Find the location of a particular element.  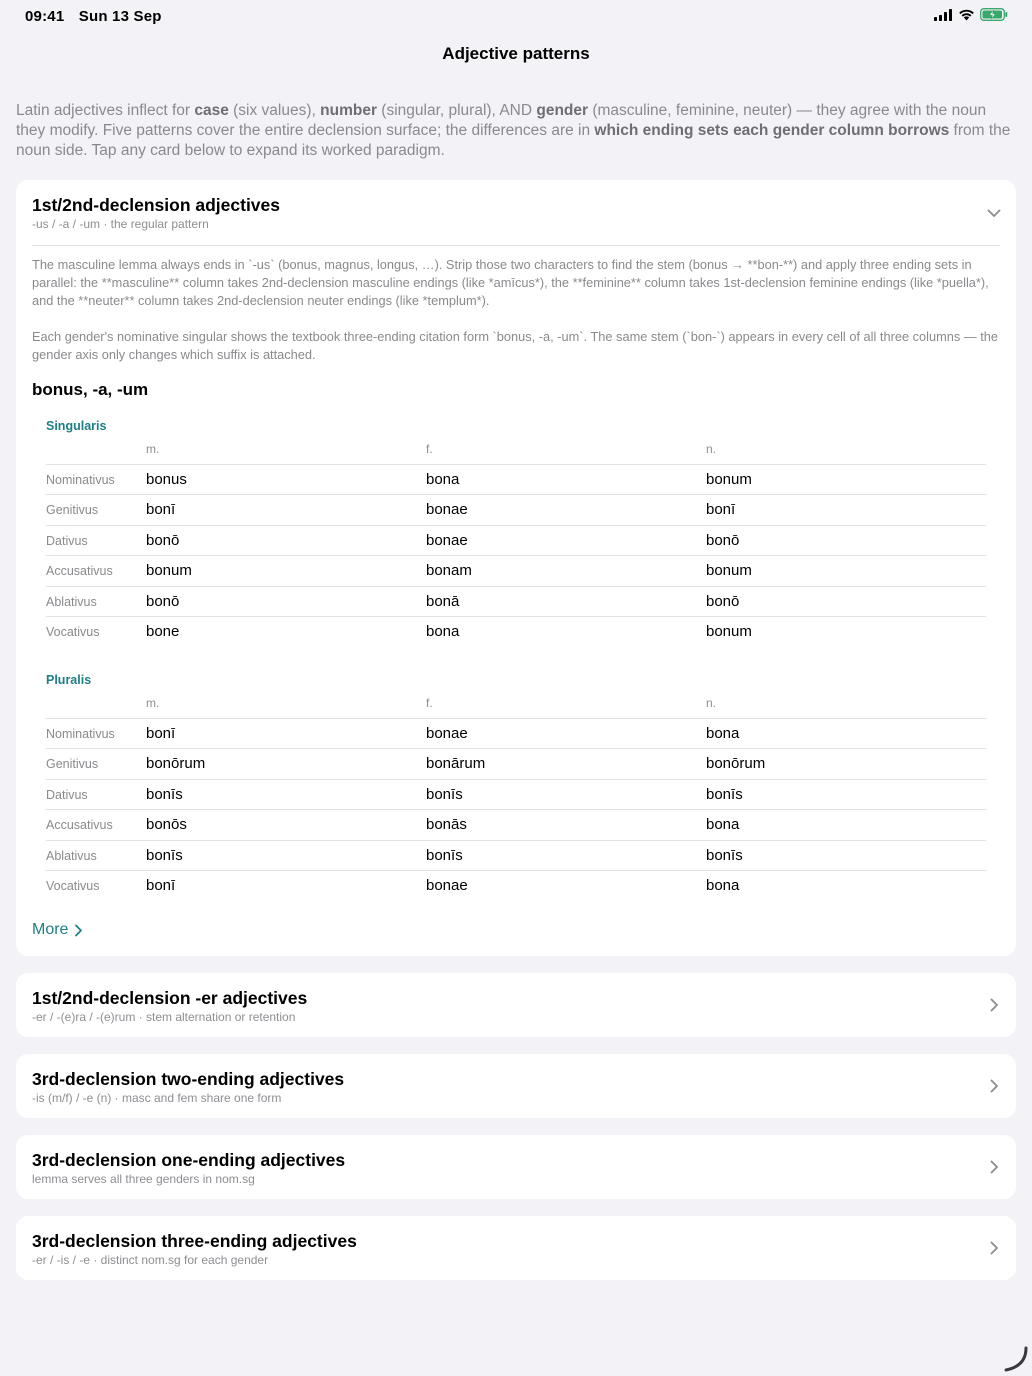

form-masculine: bonus is located at coordinates (166, 479).